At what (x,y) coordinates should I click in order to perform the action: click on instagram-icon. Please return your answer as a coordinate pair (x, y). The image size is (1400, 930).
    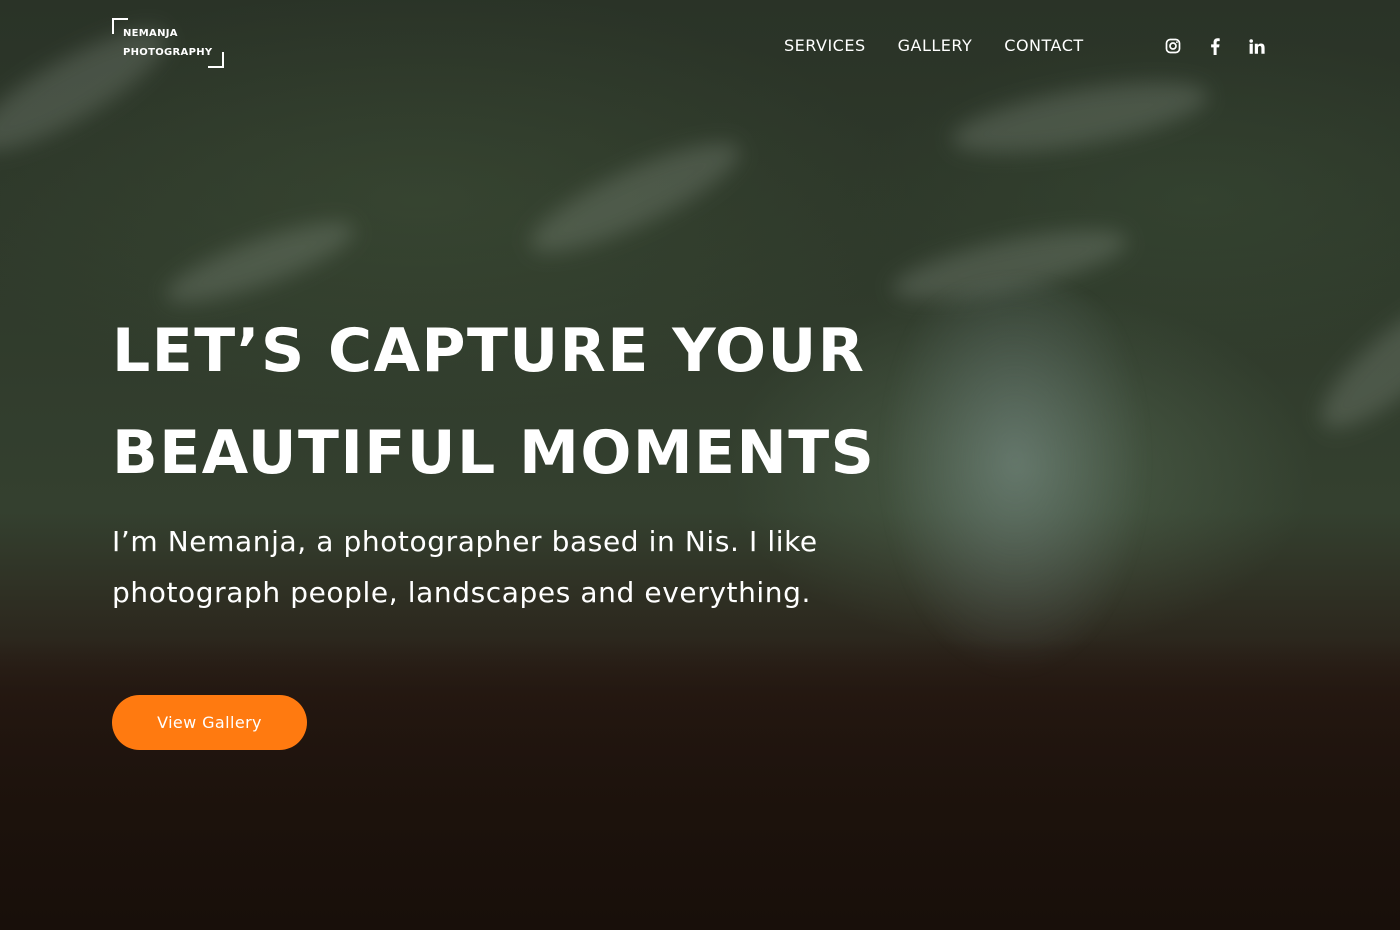
    Looking at the image, I should click on (1173, 46).